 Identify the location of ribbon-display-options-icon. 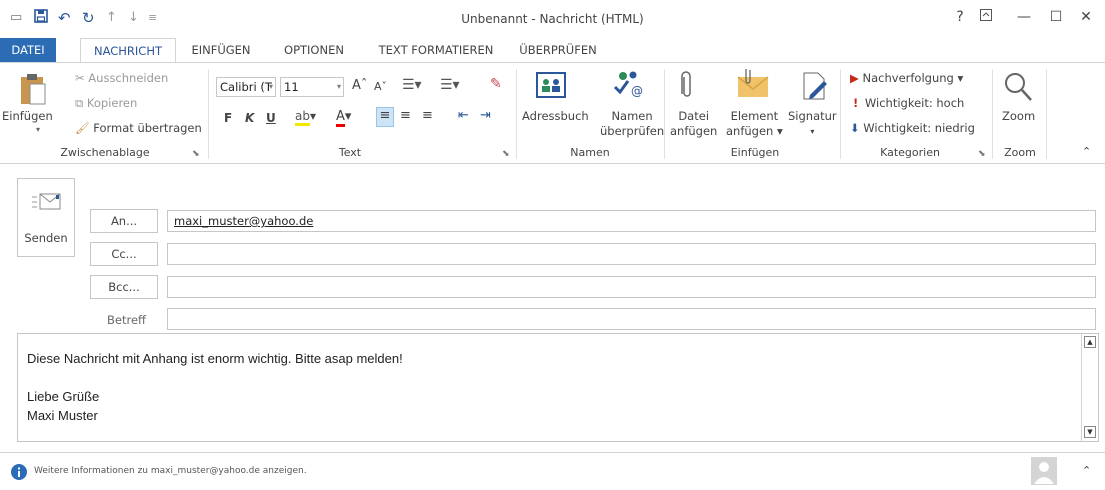
(986, 17).